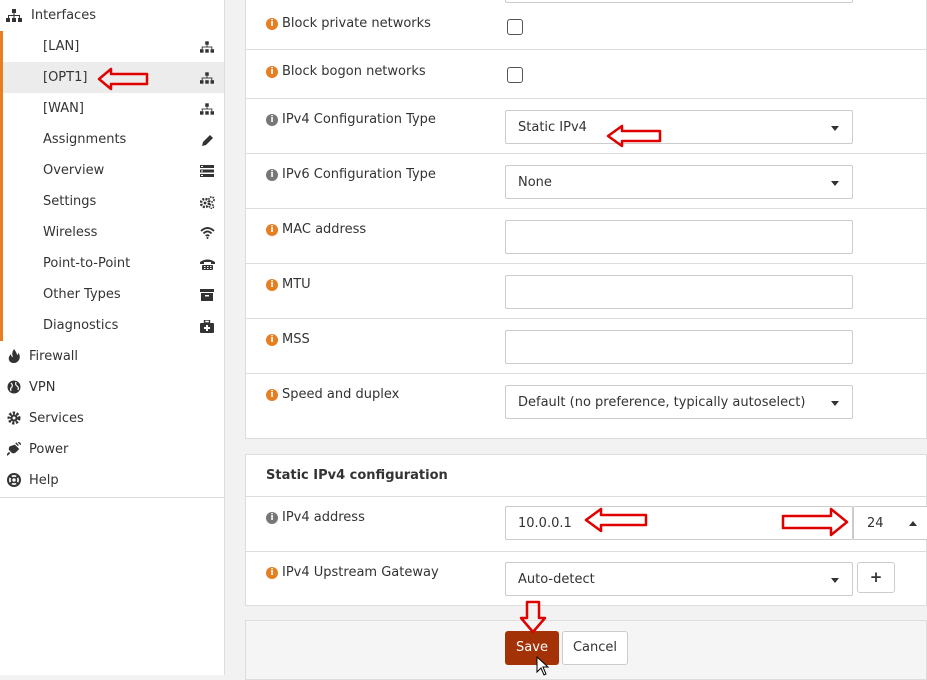 The width and height of the screenshot is (927, 680). I want to click on save-label: Save, so click(532, 647).